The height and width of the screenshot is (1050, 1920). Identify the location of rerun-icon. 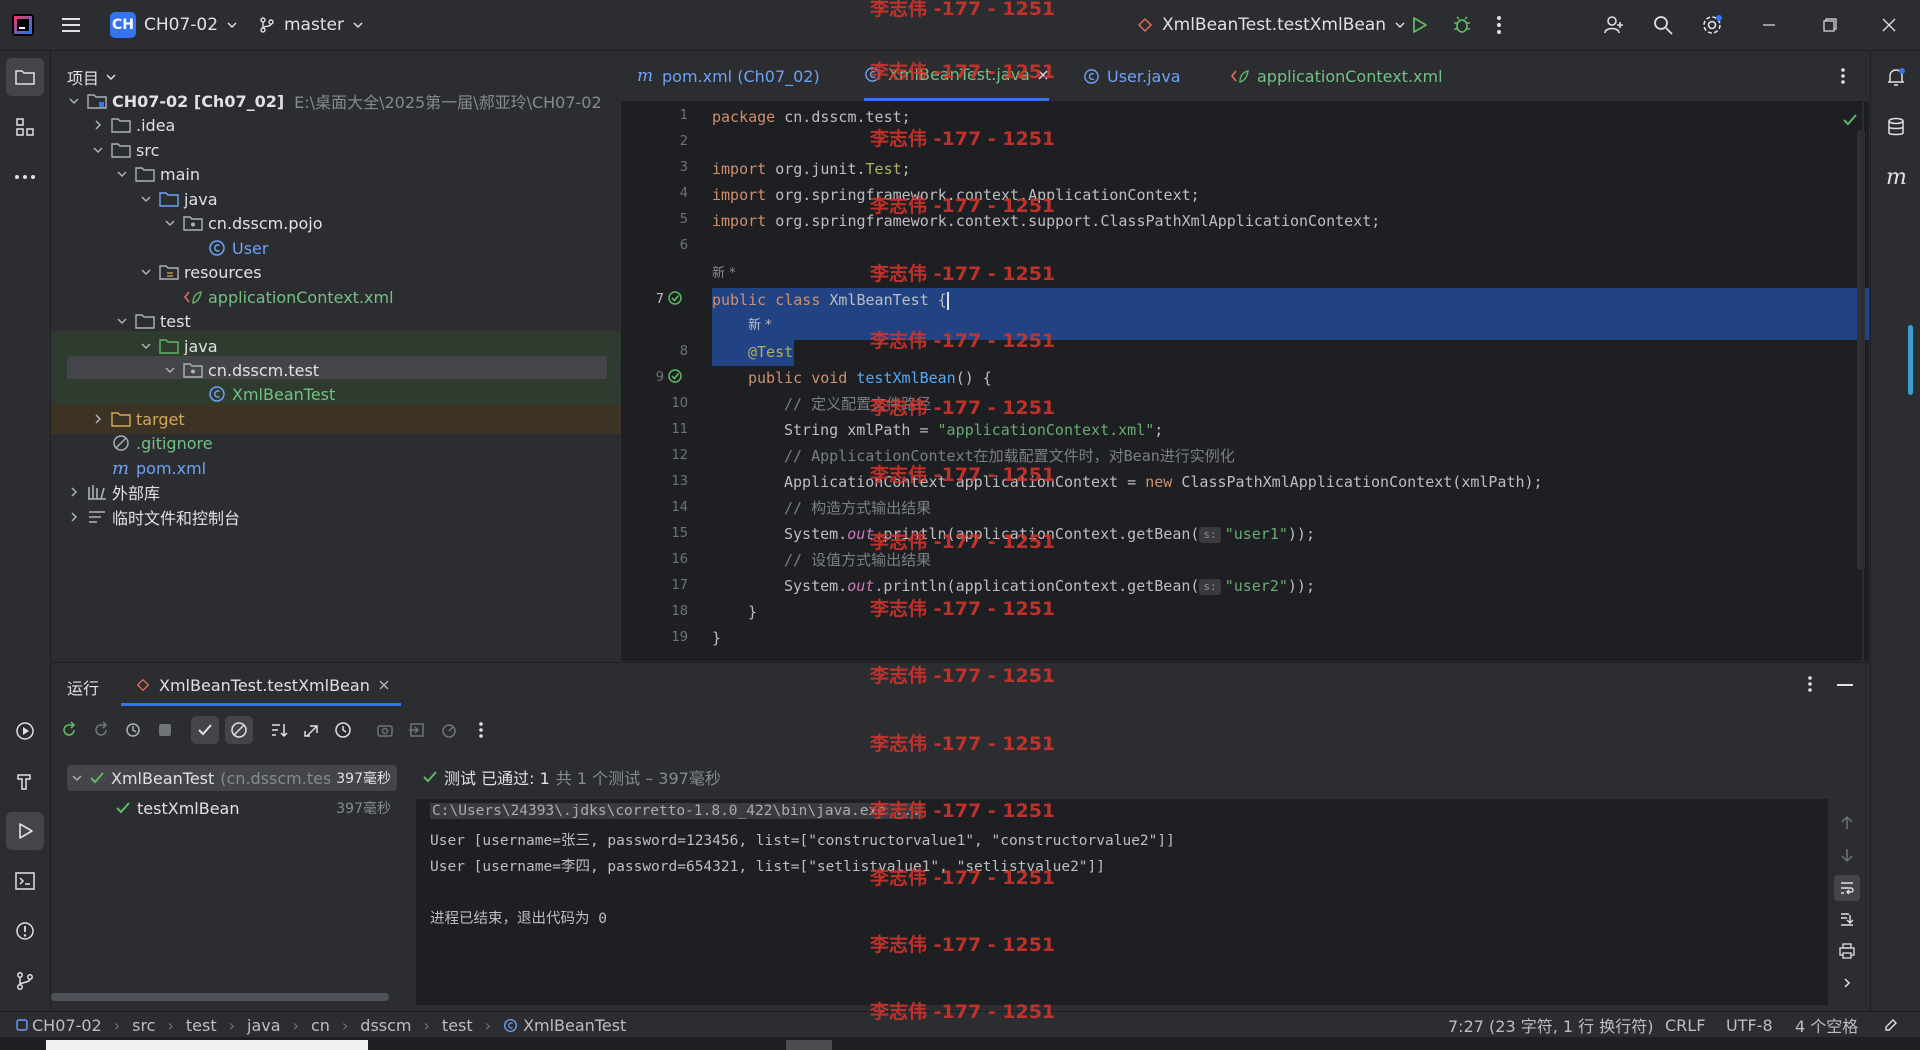
(69, 730).